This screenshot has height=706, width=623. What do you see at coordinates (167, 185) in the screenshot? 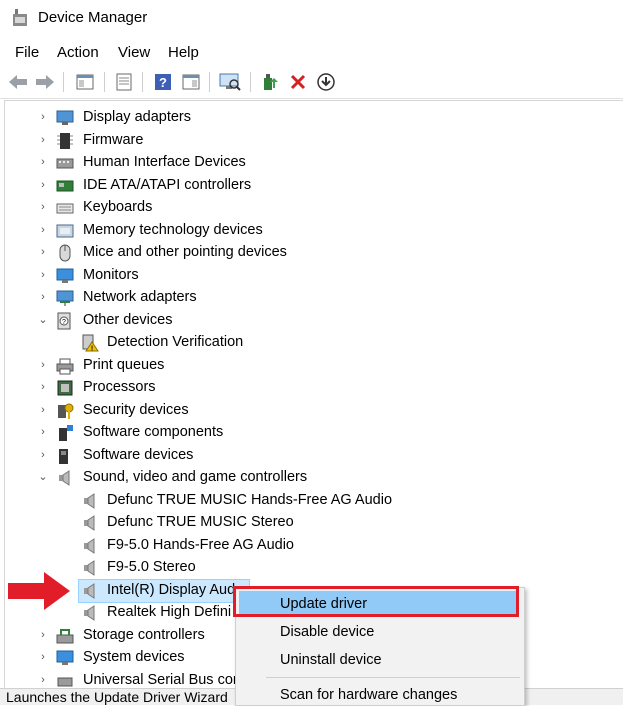
I see `tree-item-label: IDE ATA/ATAPI controllers` at bounding box center [167, 185].